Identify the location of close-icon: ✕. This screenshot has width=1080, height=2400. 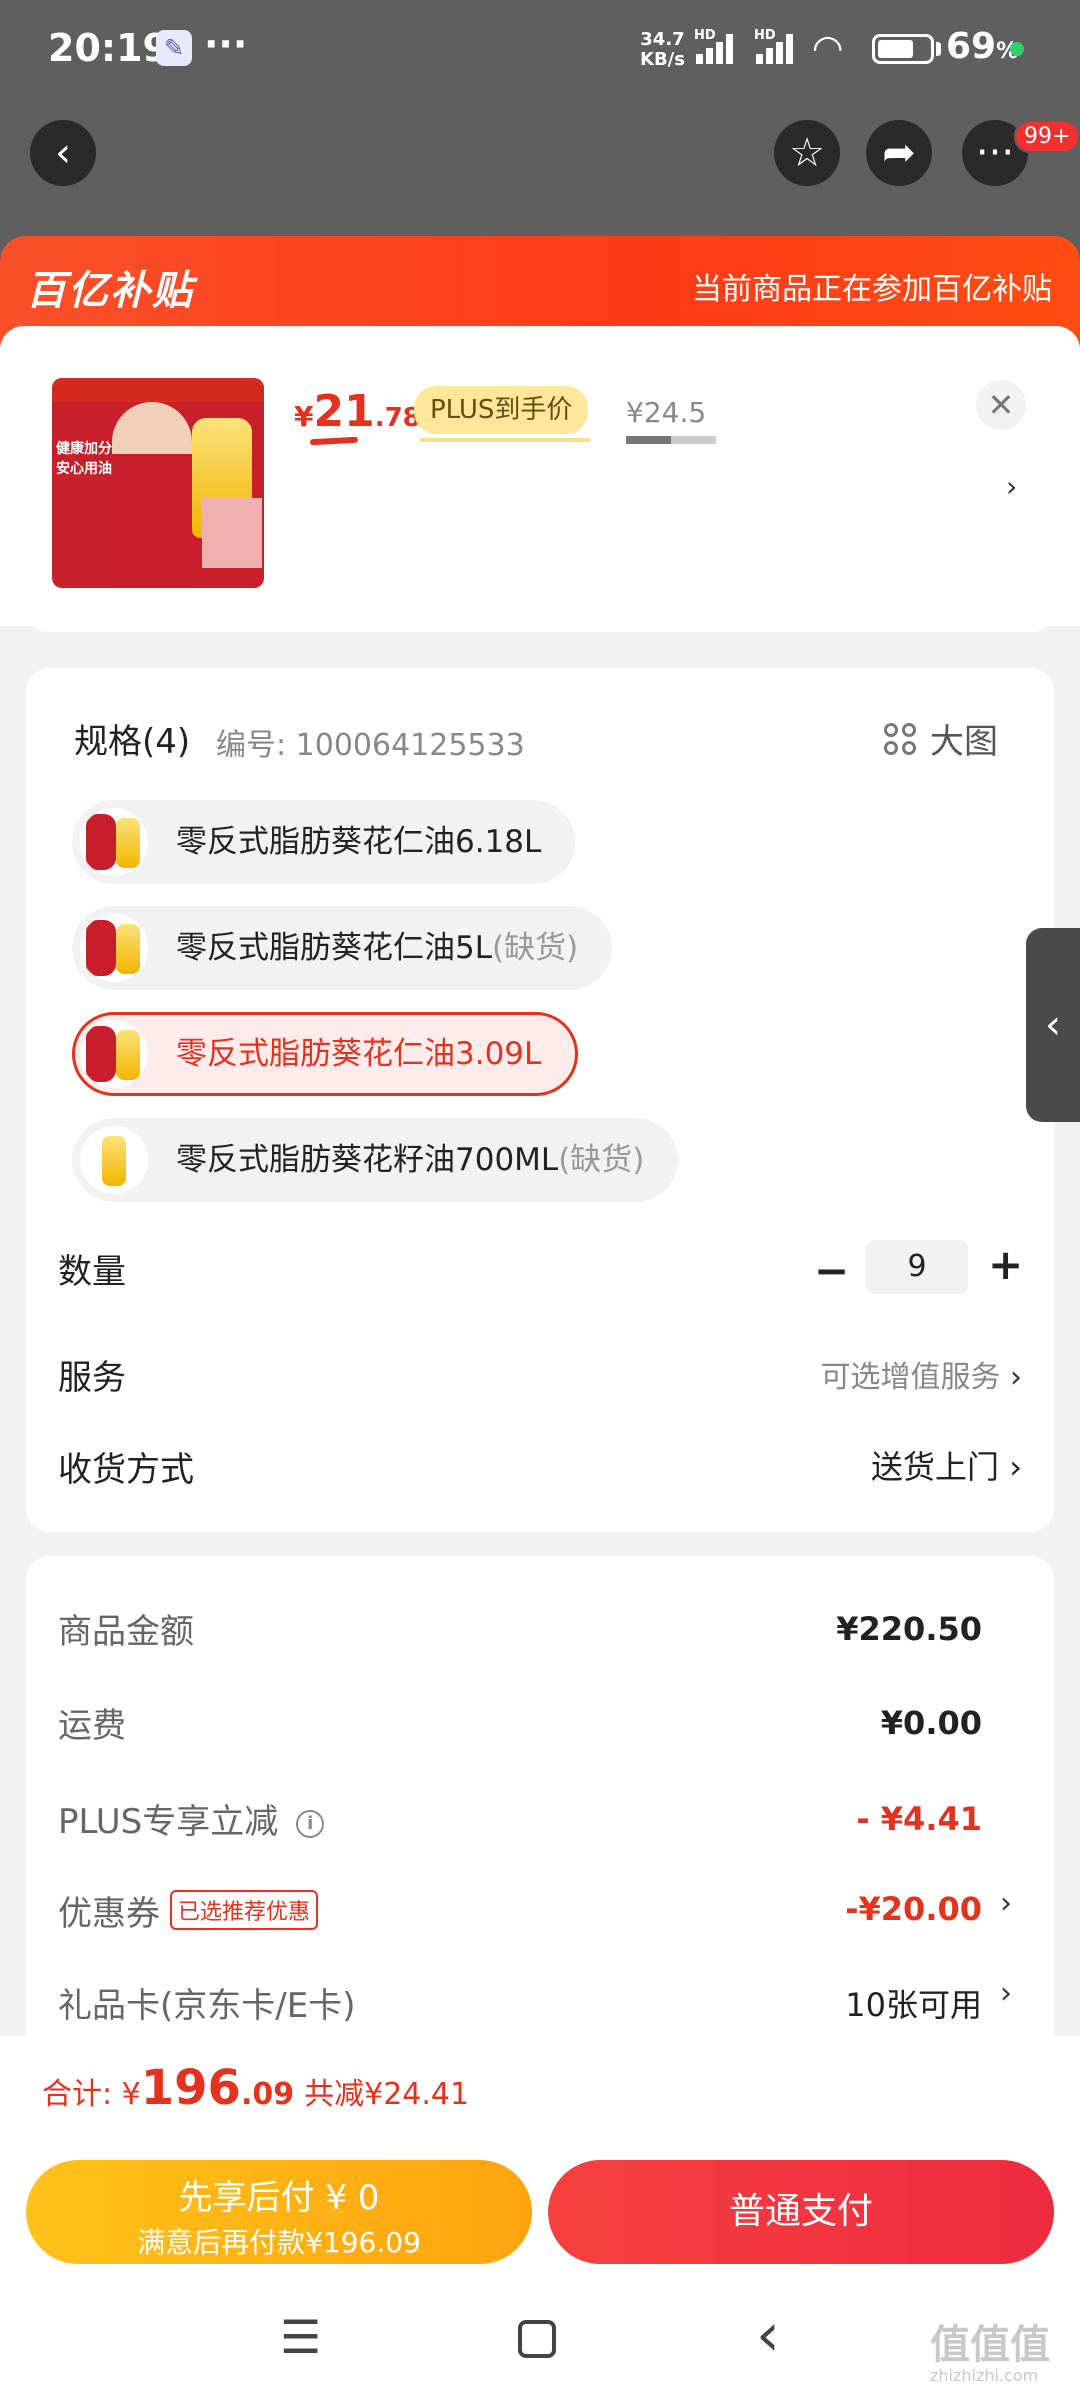
(1001, 405).